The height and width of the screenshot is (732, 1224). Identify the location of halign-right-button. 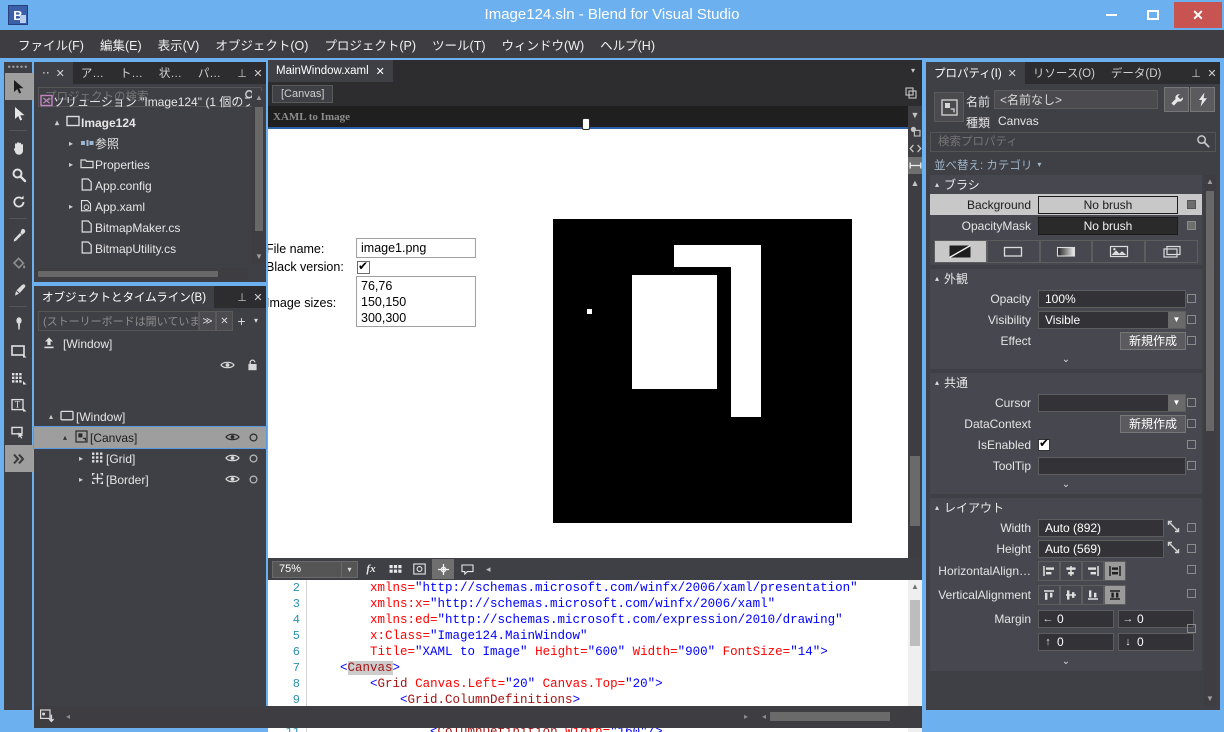
(1093, 571).